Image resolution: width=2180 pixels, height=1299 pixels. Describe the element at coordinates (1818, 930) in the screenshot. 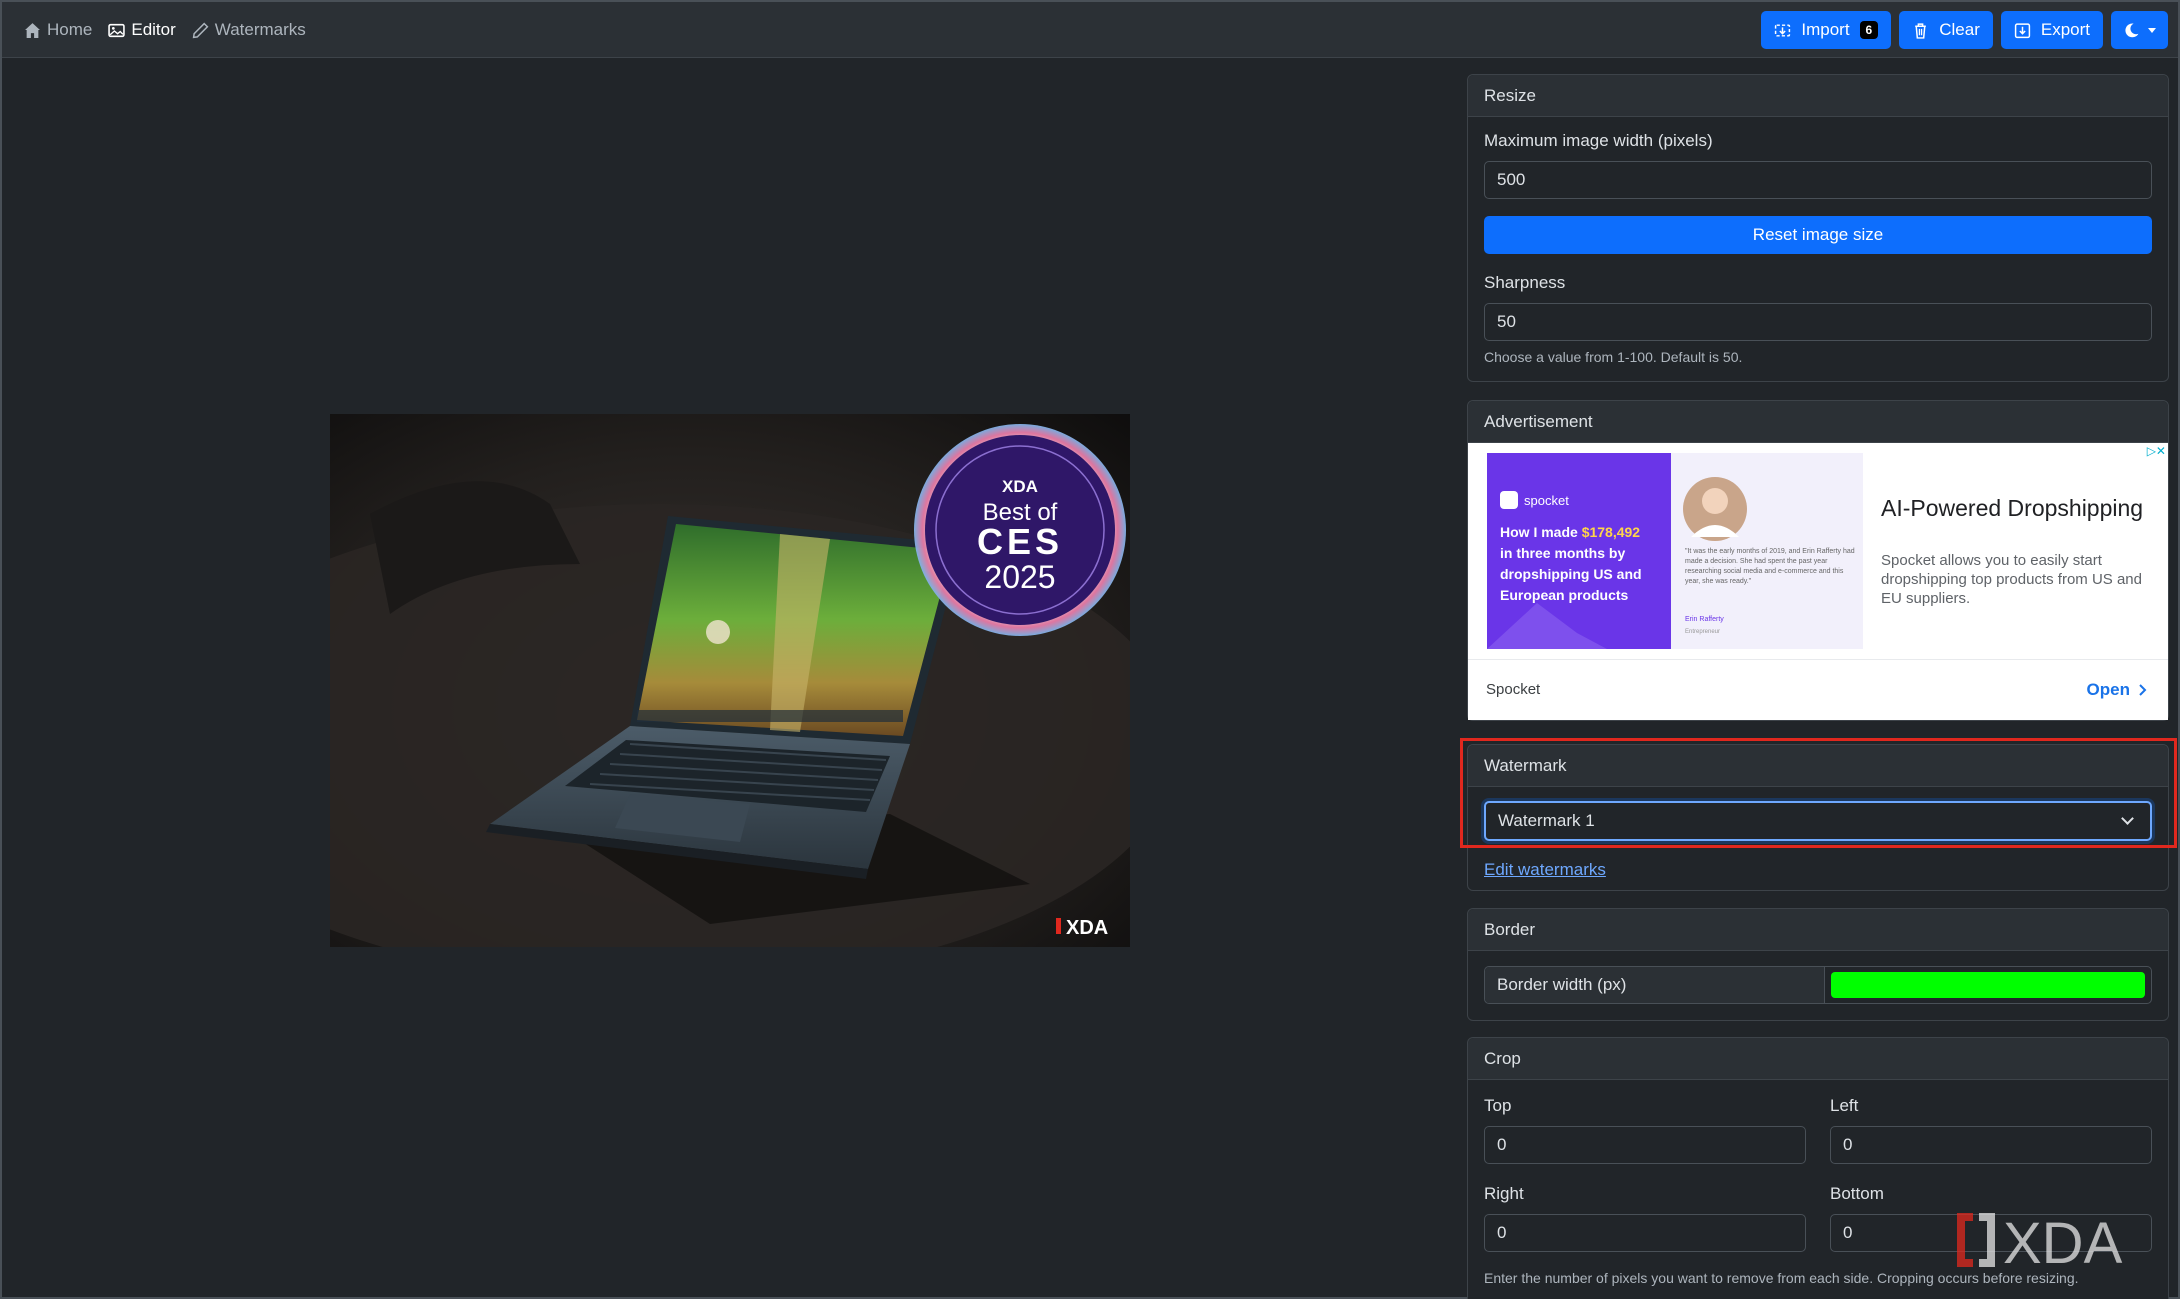

I see `border-header: Border` at that location.